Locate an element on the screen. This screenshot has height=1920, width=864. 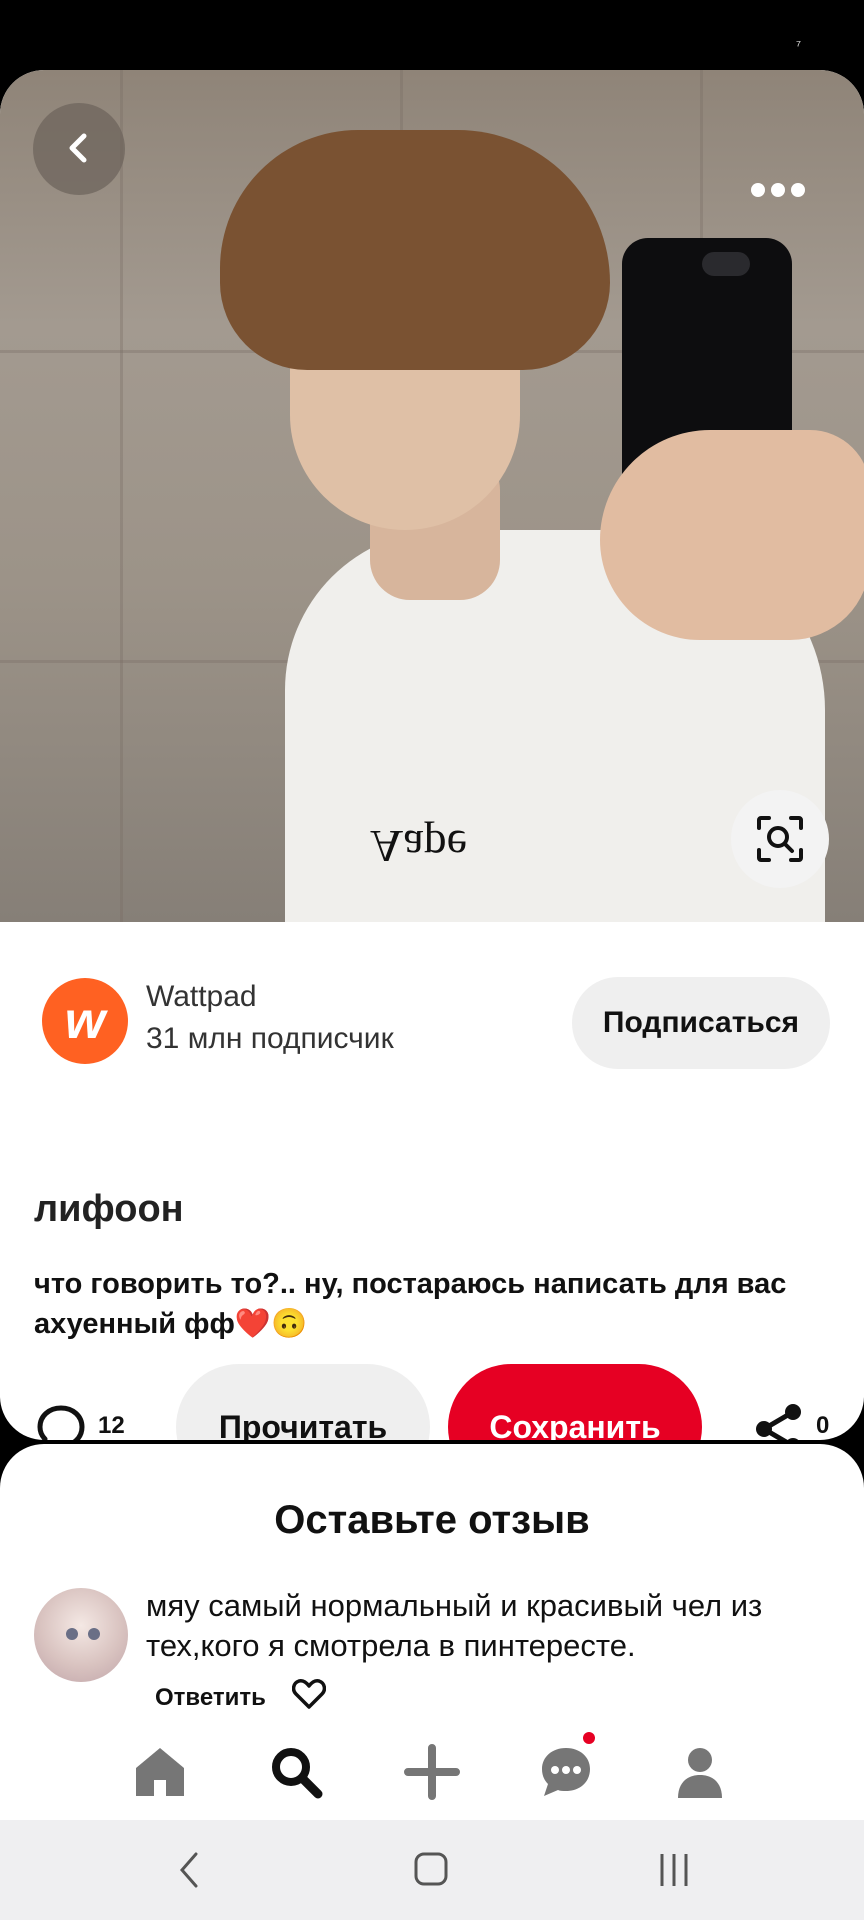
creator-name: Wattpad is located at coordinates (201, 997).